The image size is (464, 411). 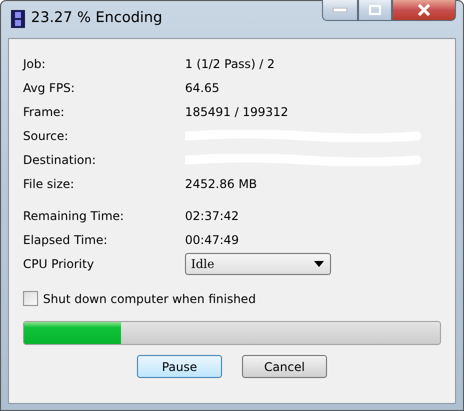 I want to click on close-button, so click(x=424, y=10).